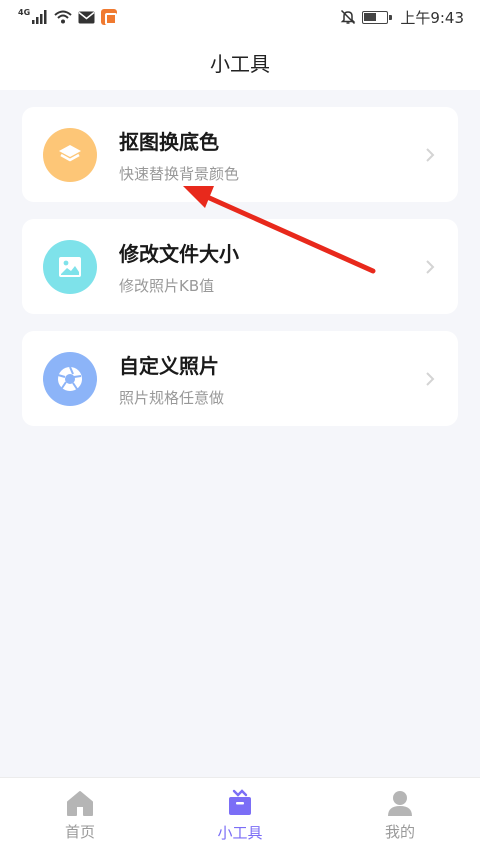  I want to click on mail-icon, so click(86, 17).